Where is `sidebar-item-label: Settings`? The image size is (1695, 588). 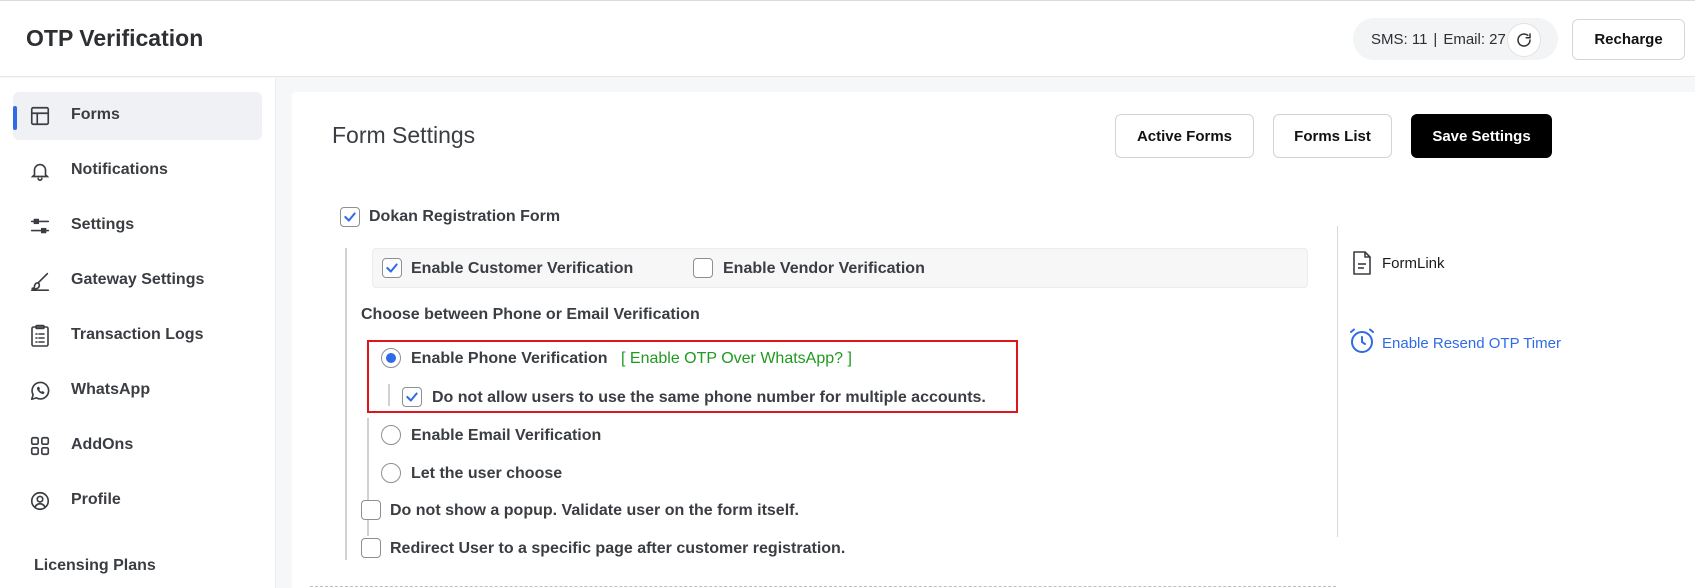 sidebar-item-label: Settings is located at coordinates (103, 224).